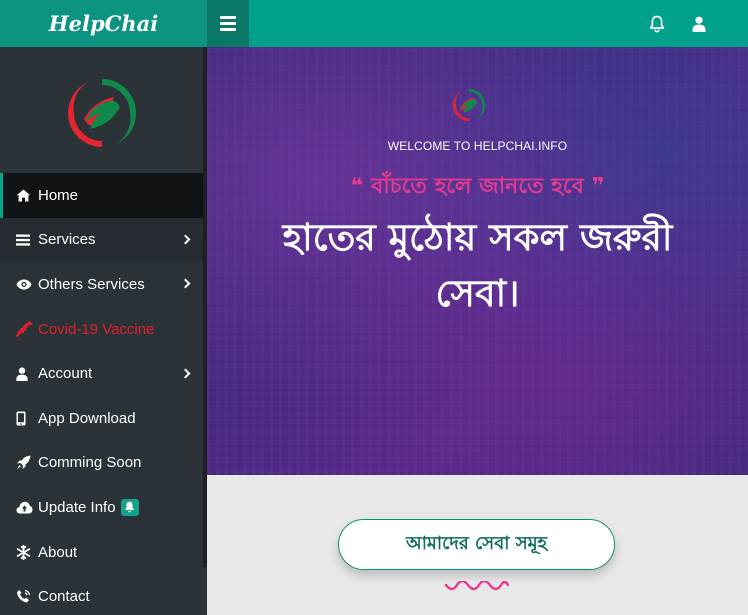  I want to click on notification-button, so click(657, 24).